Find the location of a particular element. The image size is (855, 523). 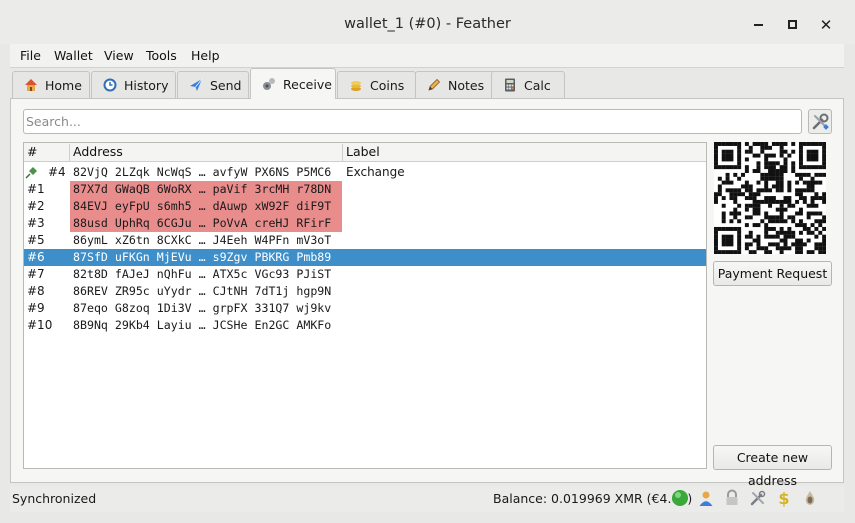

address-qr-code is located at coordinates (770, 198).